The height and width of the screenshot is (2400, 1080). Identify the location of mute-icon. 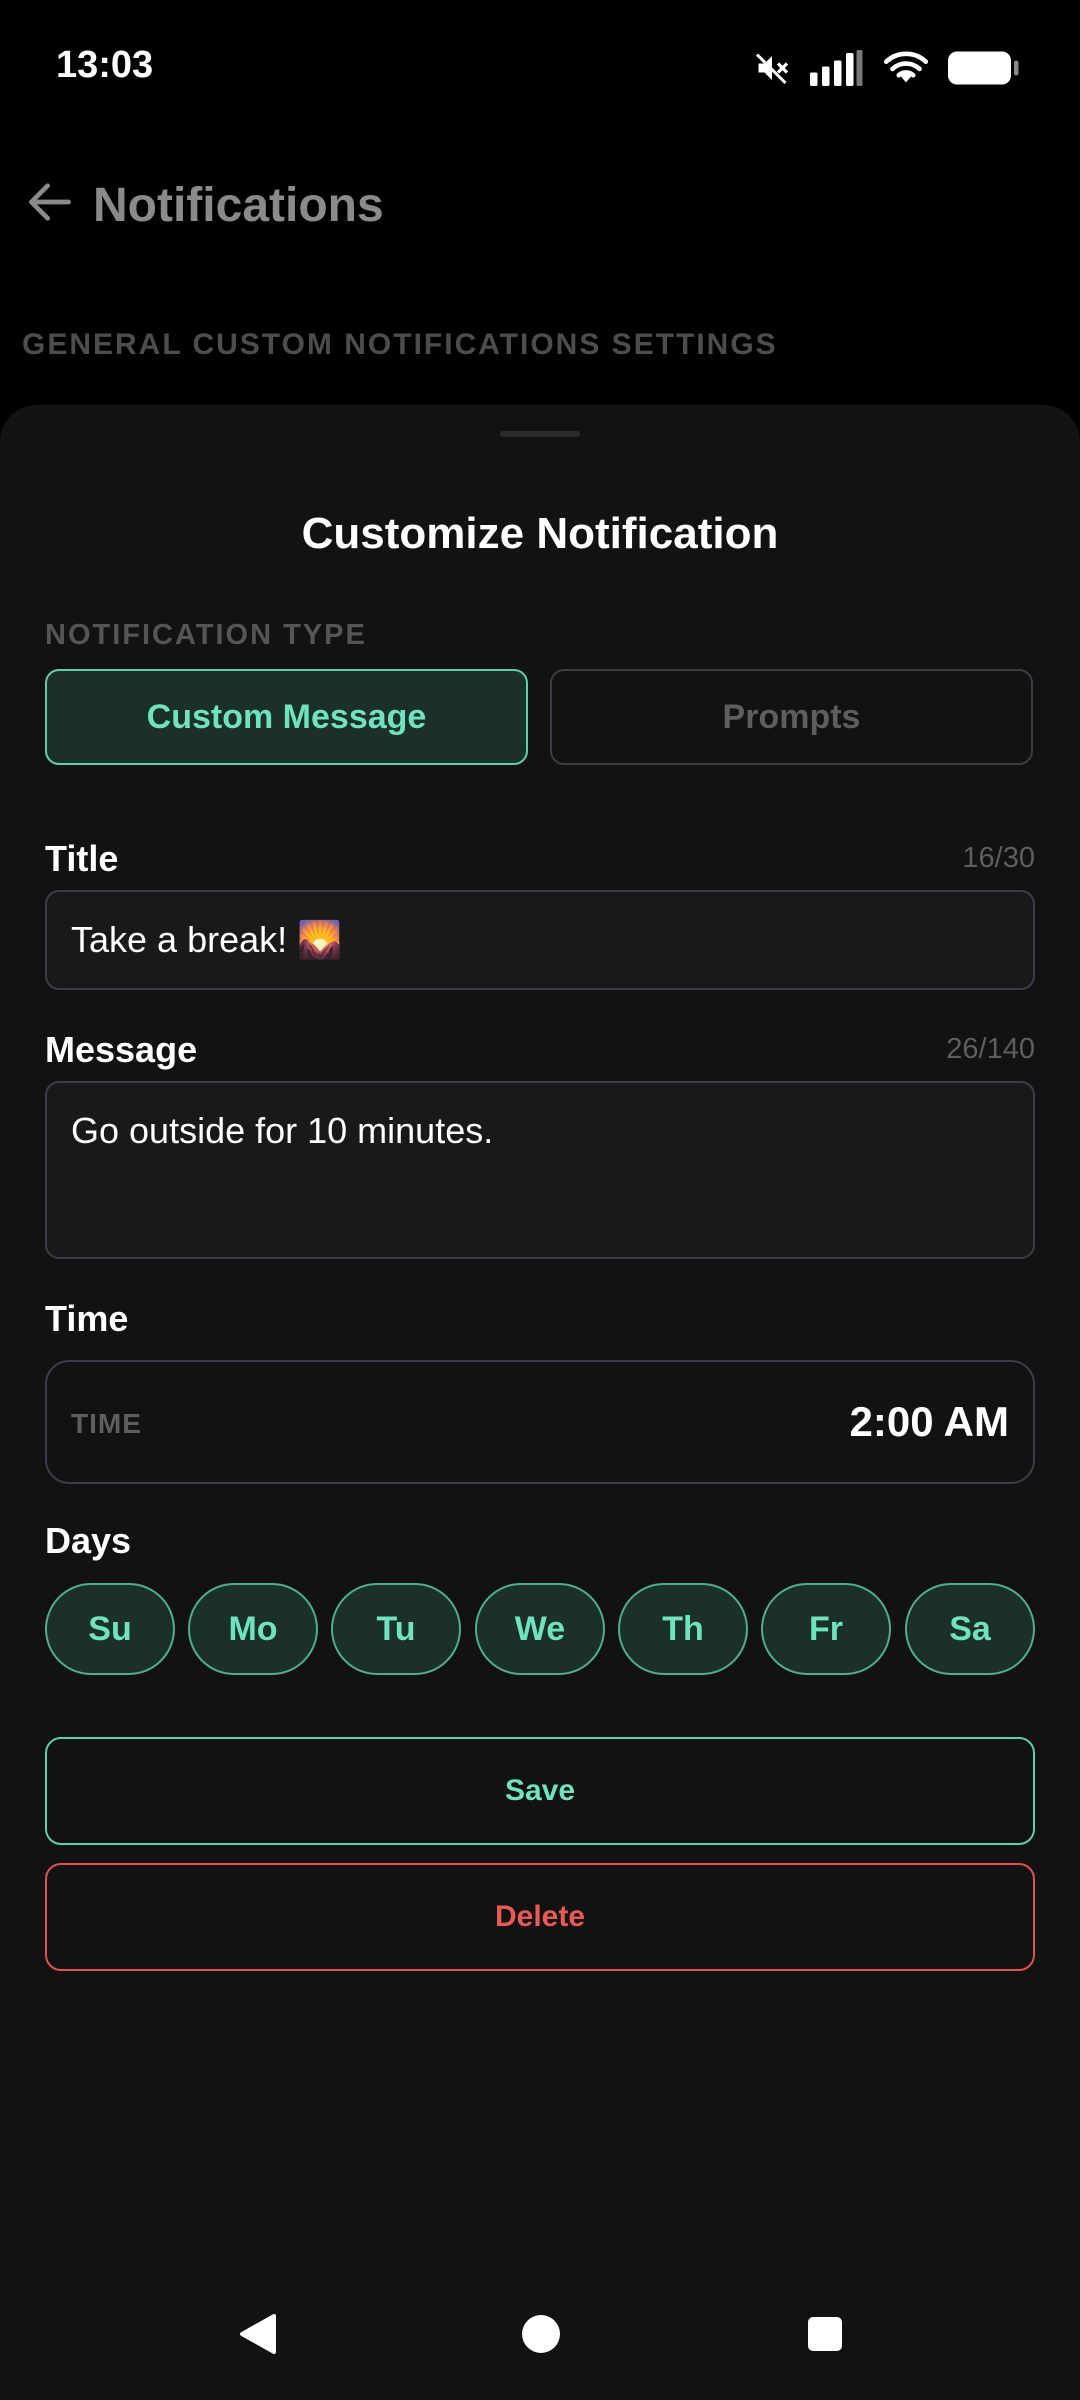
(772, 69).